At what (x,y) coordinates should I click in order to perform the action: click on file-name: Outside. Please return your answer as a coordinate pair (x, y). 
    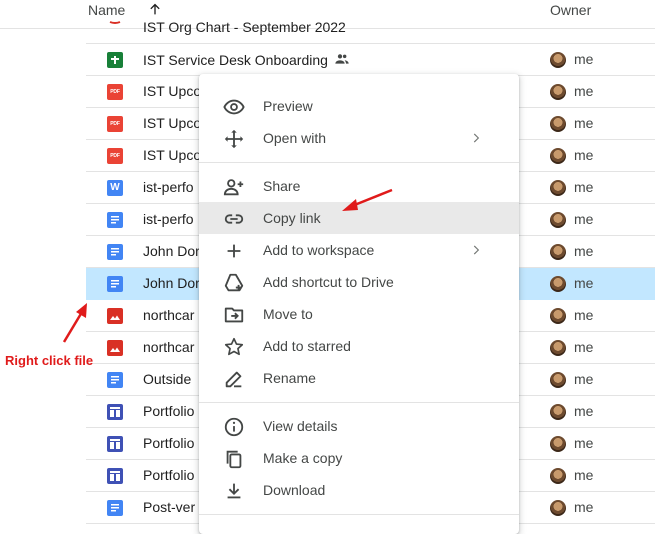
    Looking at the image, I should click on (167, 379).